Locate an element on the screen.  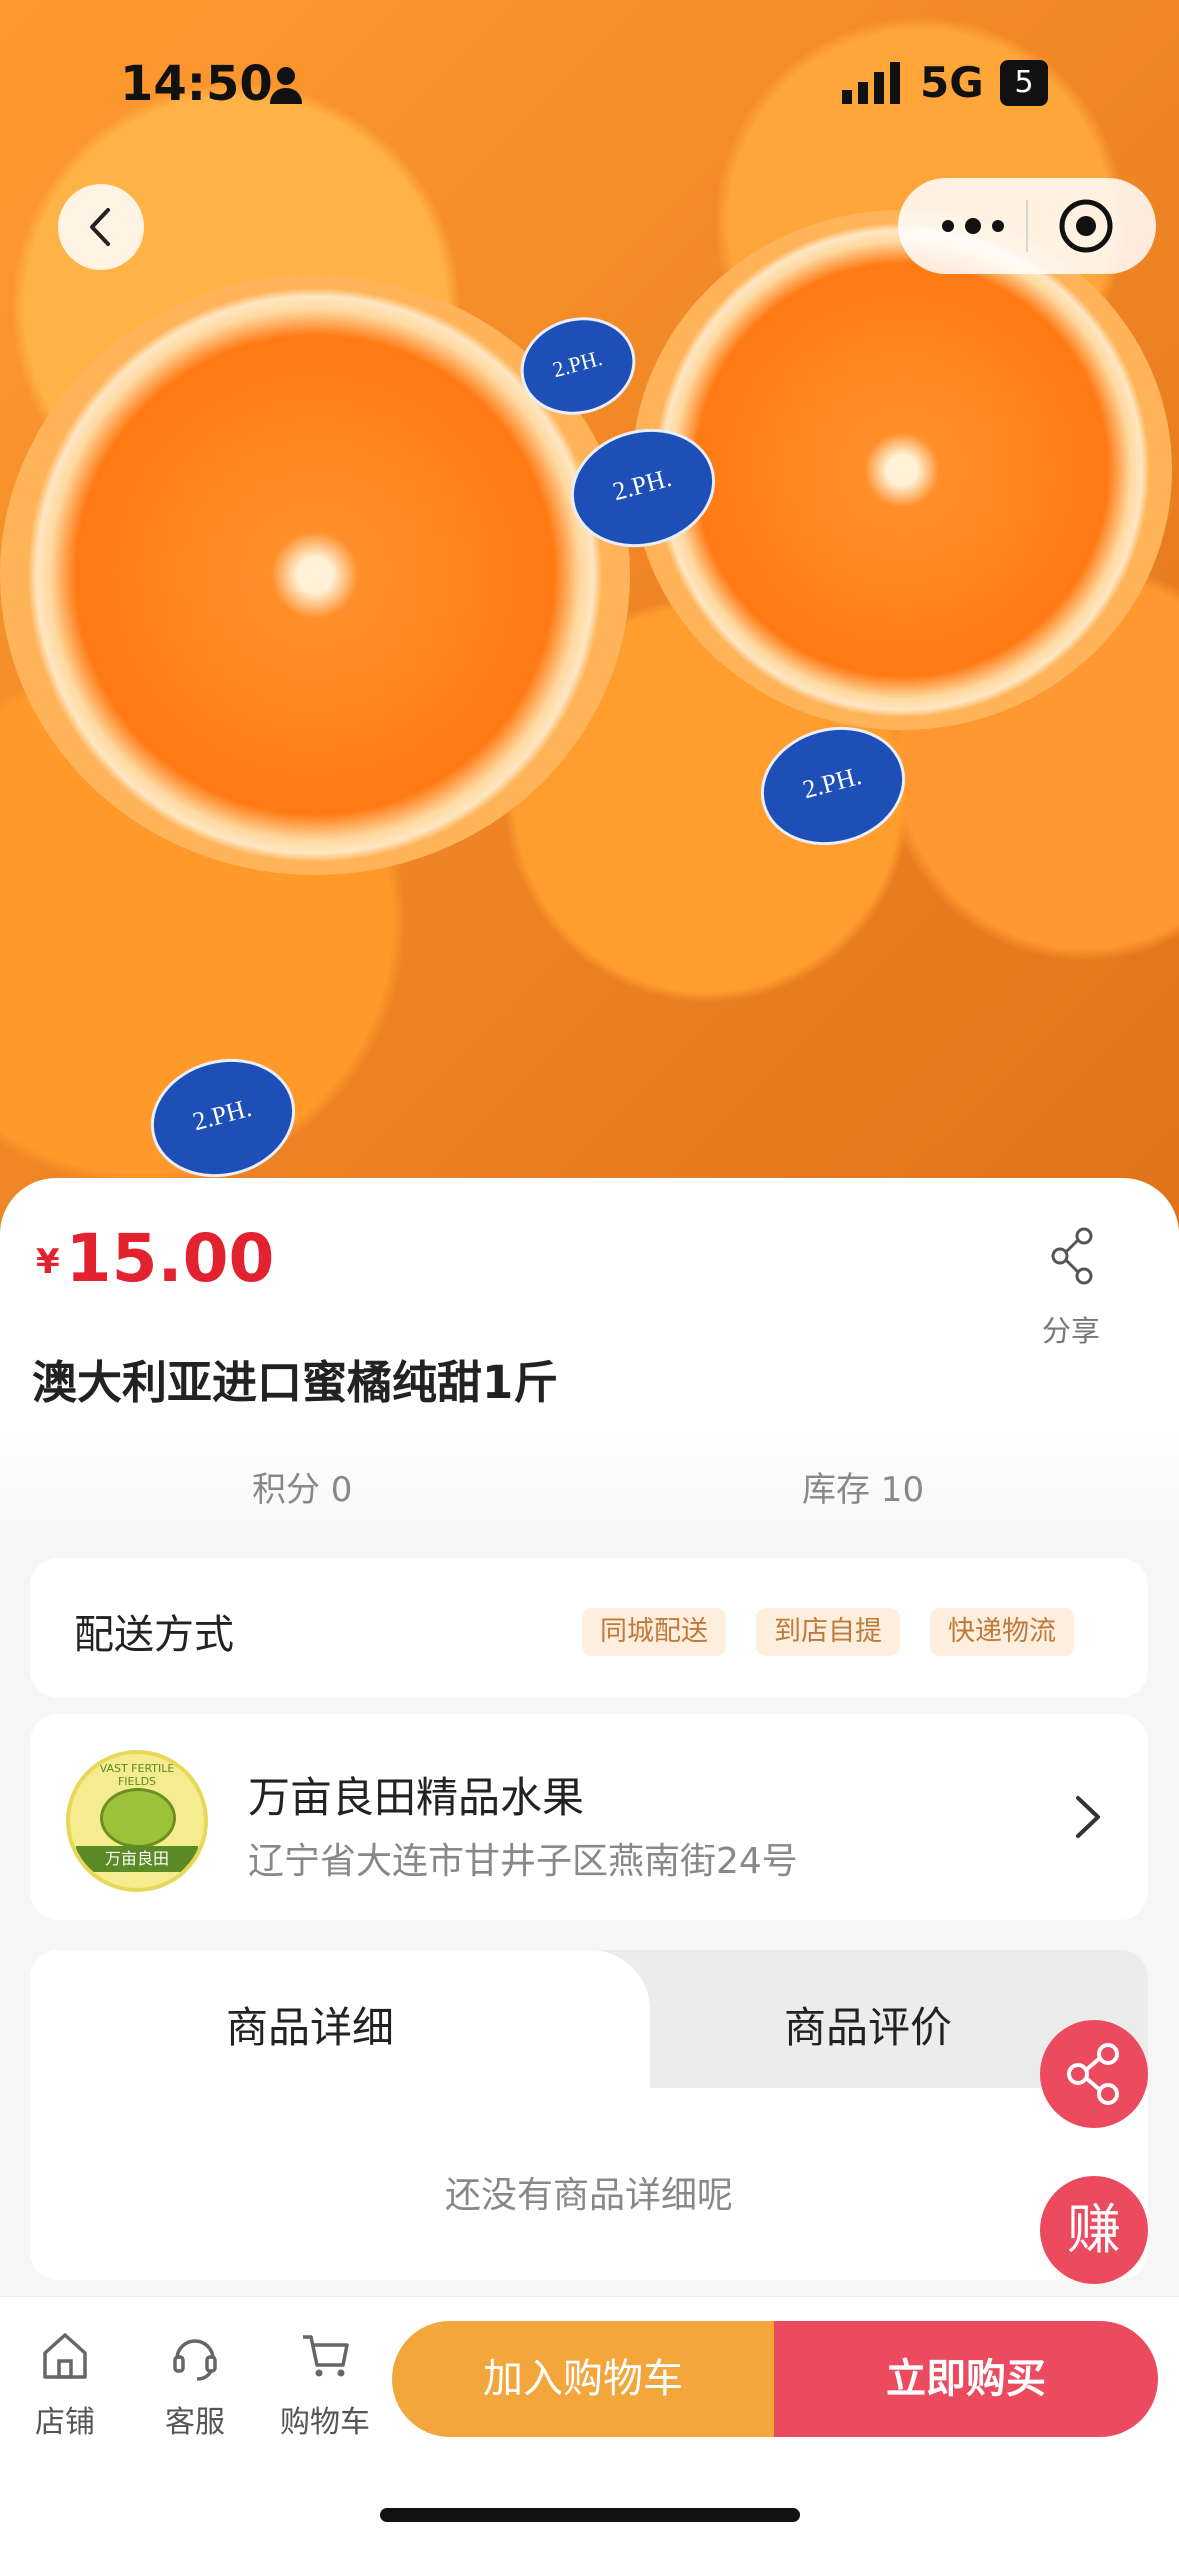
status-time: 14:50 is located at coordinates (196, 84).